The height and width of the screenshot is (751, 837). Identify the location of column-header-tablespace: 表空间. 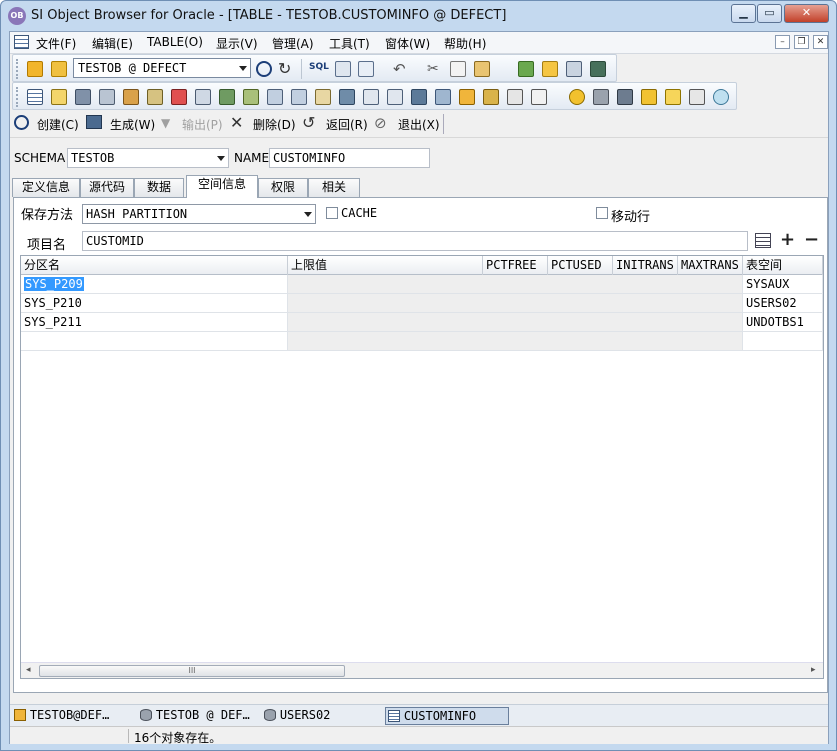
(783, 265).